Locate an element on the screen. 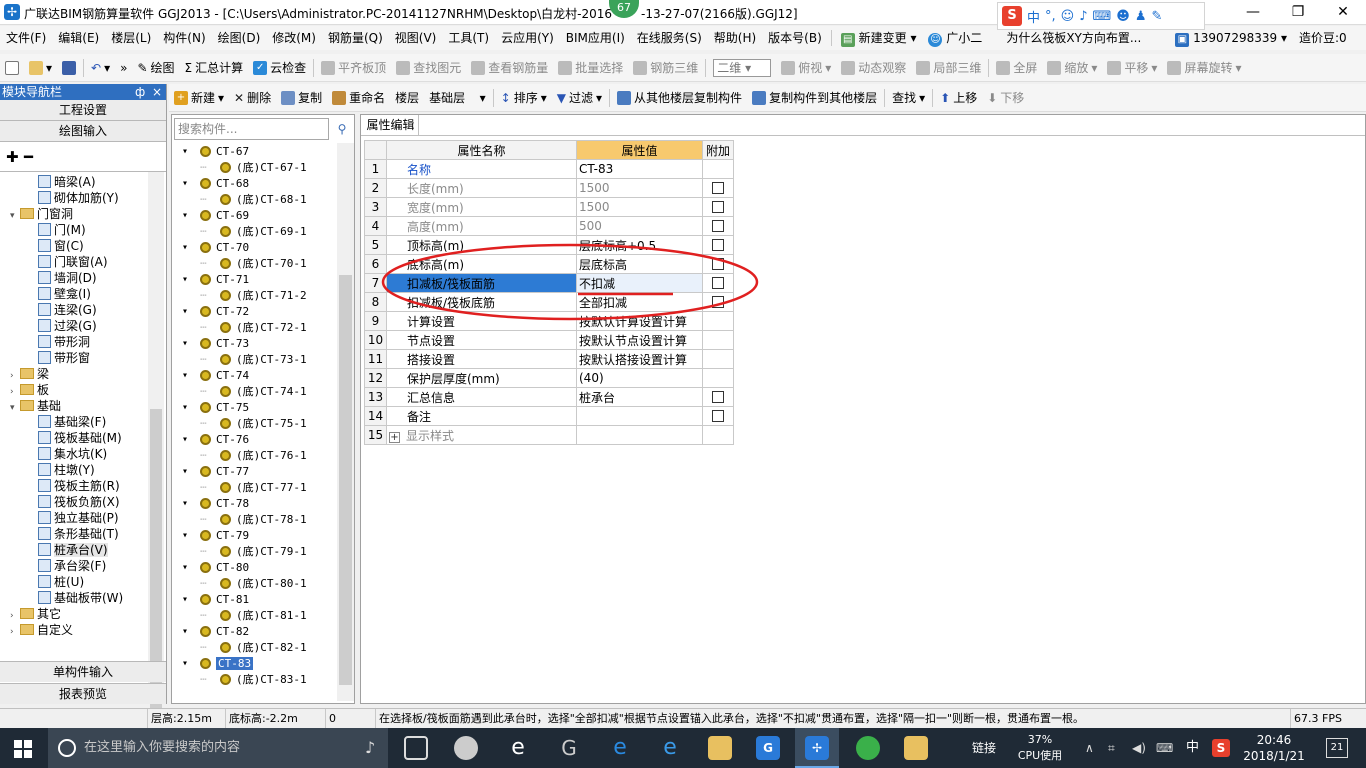  component-subitem: ┄ (底)CT-75-1 is located at coordinates (253, 424).